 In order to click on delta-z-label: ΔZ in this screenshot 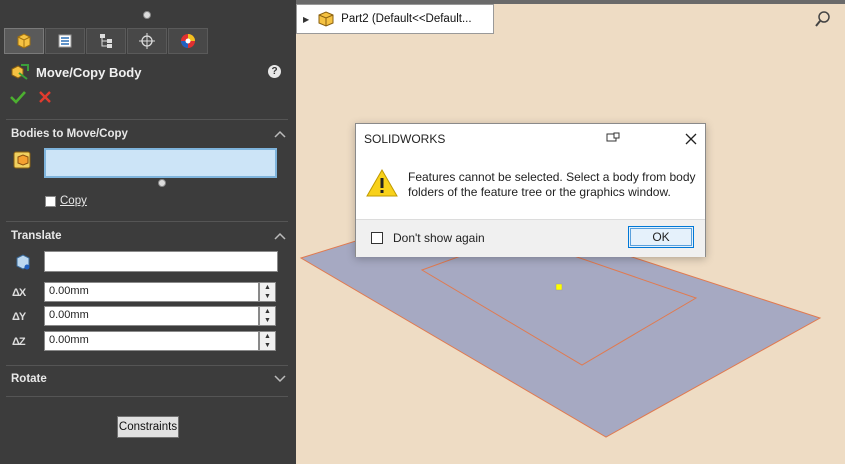, I will do `click(19, 342)`.